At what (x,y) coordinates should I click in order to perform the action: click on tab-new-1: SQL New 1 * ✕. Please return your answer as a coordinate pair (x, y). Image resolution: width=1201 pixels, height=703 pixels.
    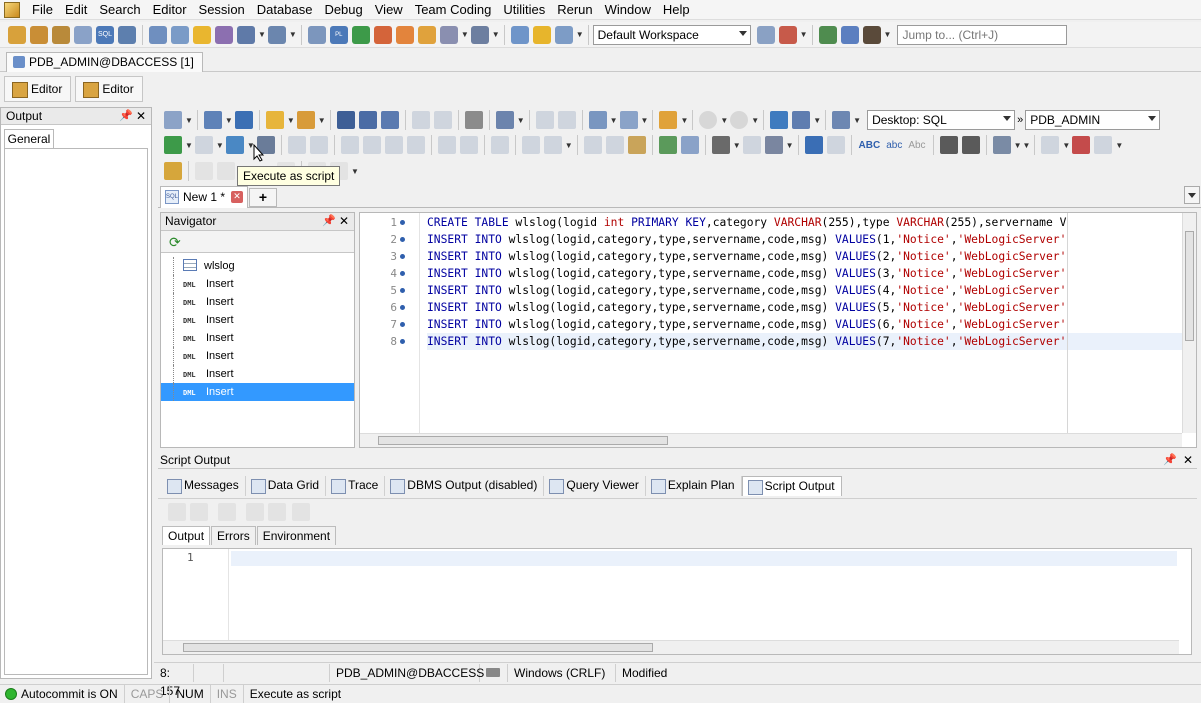
    Looking at the image, I should click on (204, 197).